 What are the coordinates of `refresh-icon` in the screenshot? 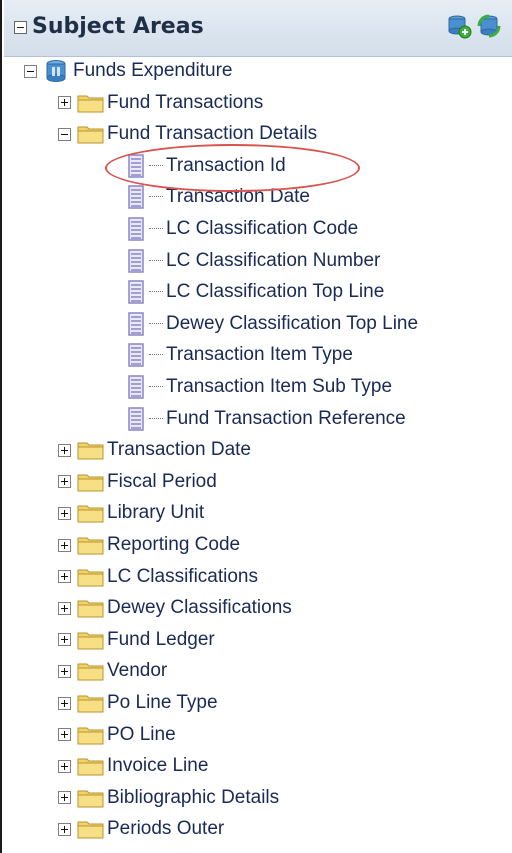 It's located at (489, 26).